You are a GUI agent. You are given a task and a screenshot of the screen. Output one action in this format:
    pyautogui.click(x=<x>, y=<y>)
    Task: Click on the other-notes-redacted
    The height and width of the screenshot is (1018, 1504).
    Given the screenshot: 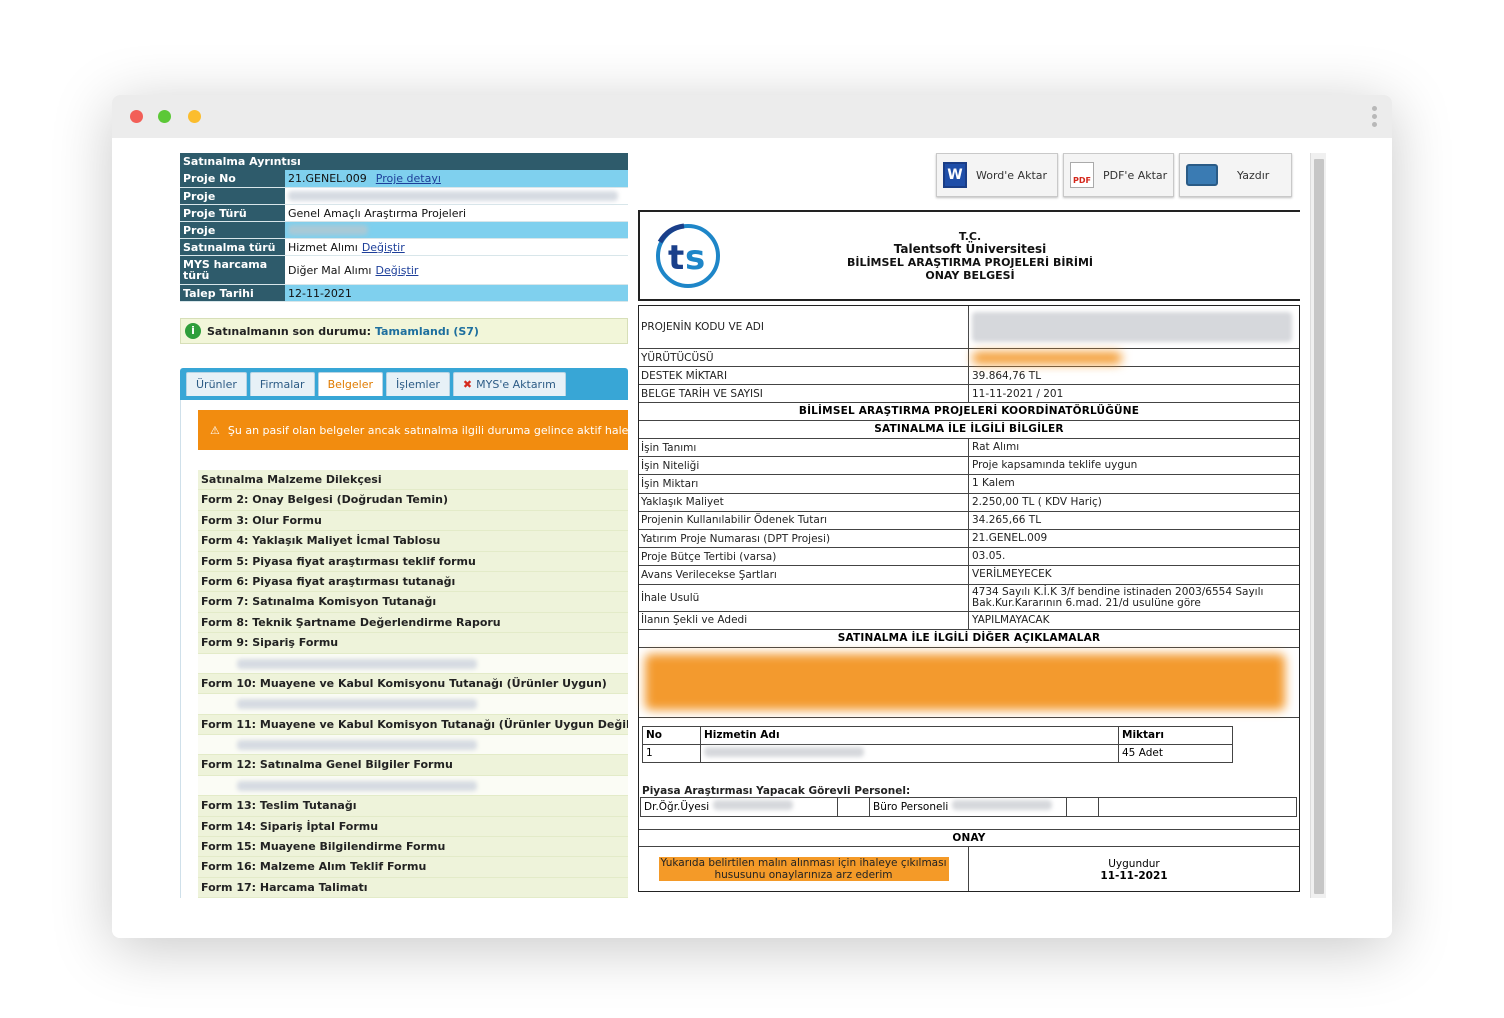 What is the action you would take?
    pyautogui.click(x=969, y=683)
    